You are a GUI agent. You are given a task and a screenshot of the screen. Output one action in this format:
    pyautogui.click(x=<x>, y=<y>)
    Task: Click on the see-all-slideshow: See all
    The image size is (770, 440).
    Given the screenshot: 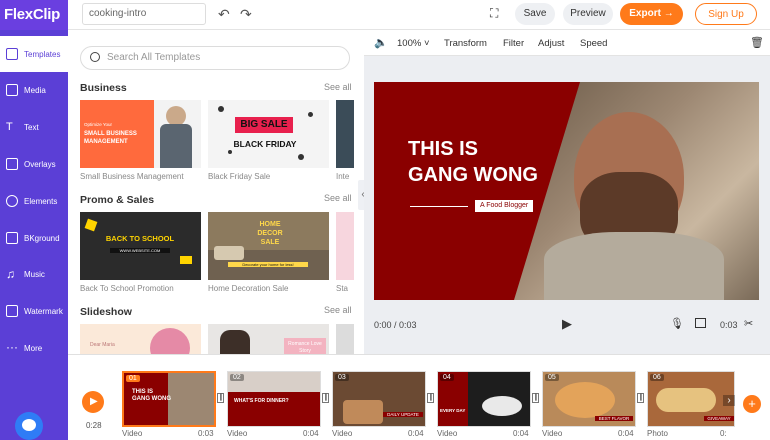 What is the action you would take?
    pyautogui.click(x=338, y=310)
    